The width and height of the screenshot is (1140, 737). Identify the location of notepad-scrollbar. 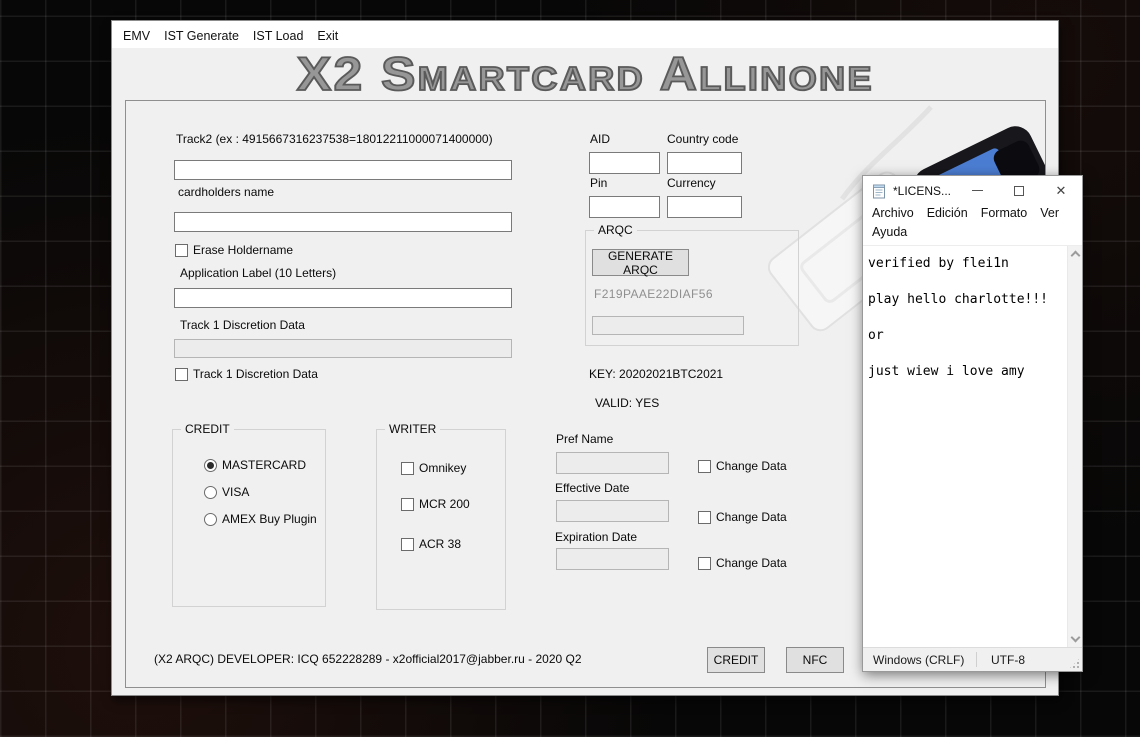
(1074, 446).